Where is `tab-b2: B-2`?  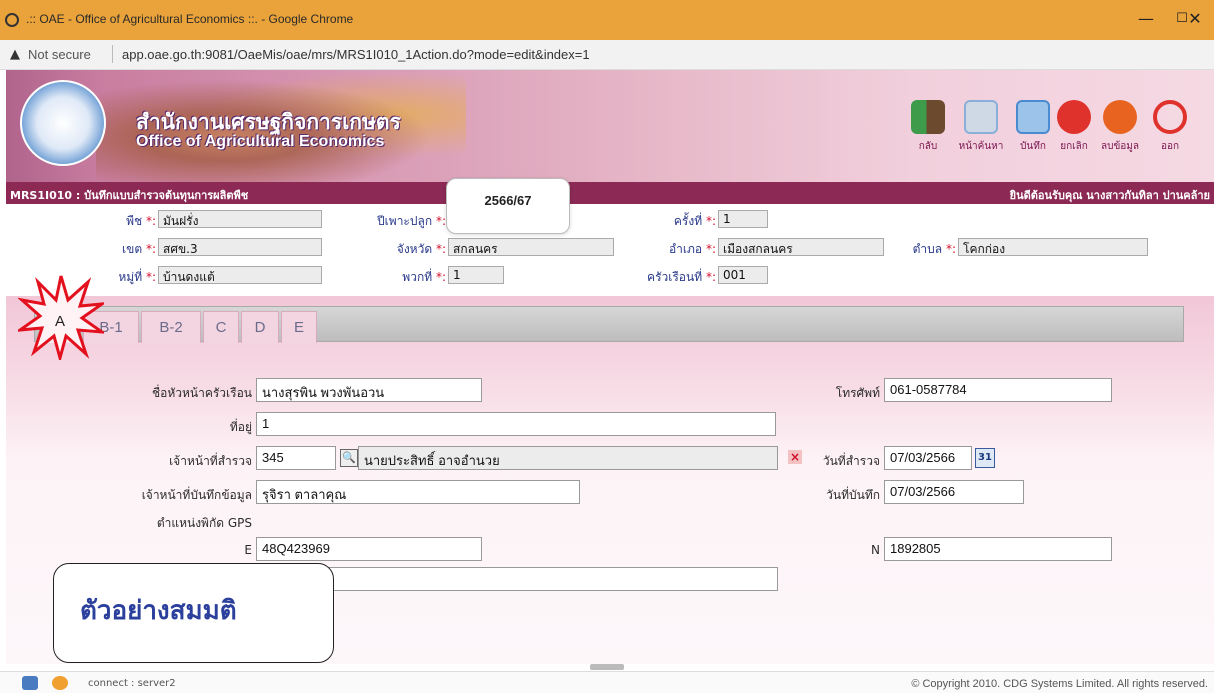
tab-b2: B-2 is located at coordinates (171, 327).